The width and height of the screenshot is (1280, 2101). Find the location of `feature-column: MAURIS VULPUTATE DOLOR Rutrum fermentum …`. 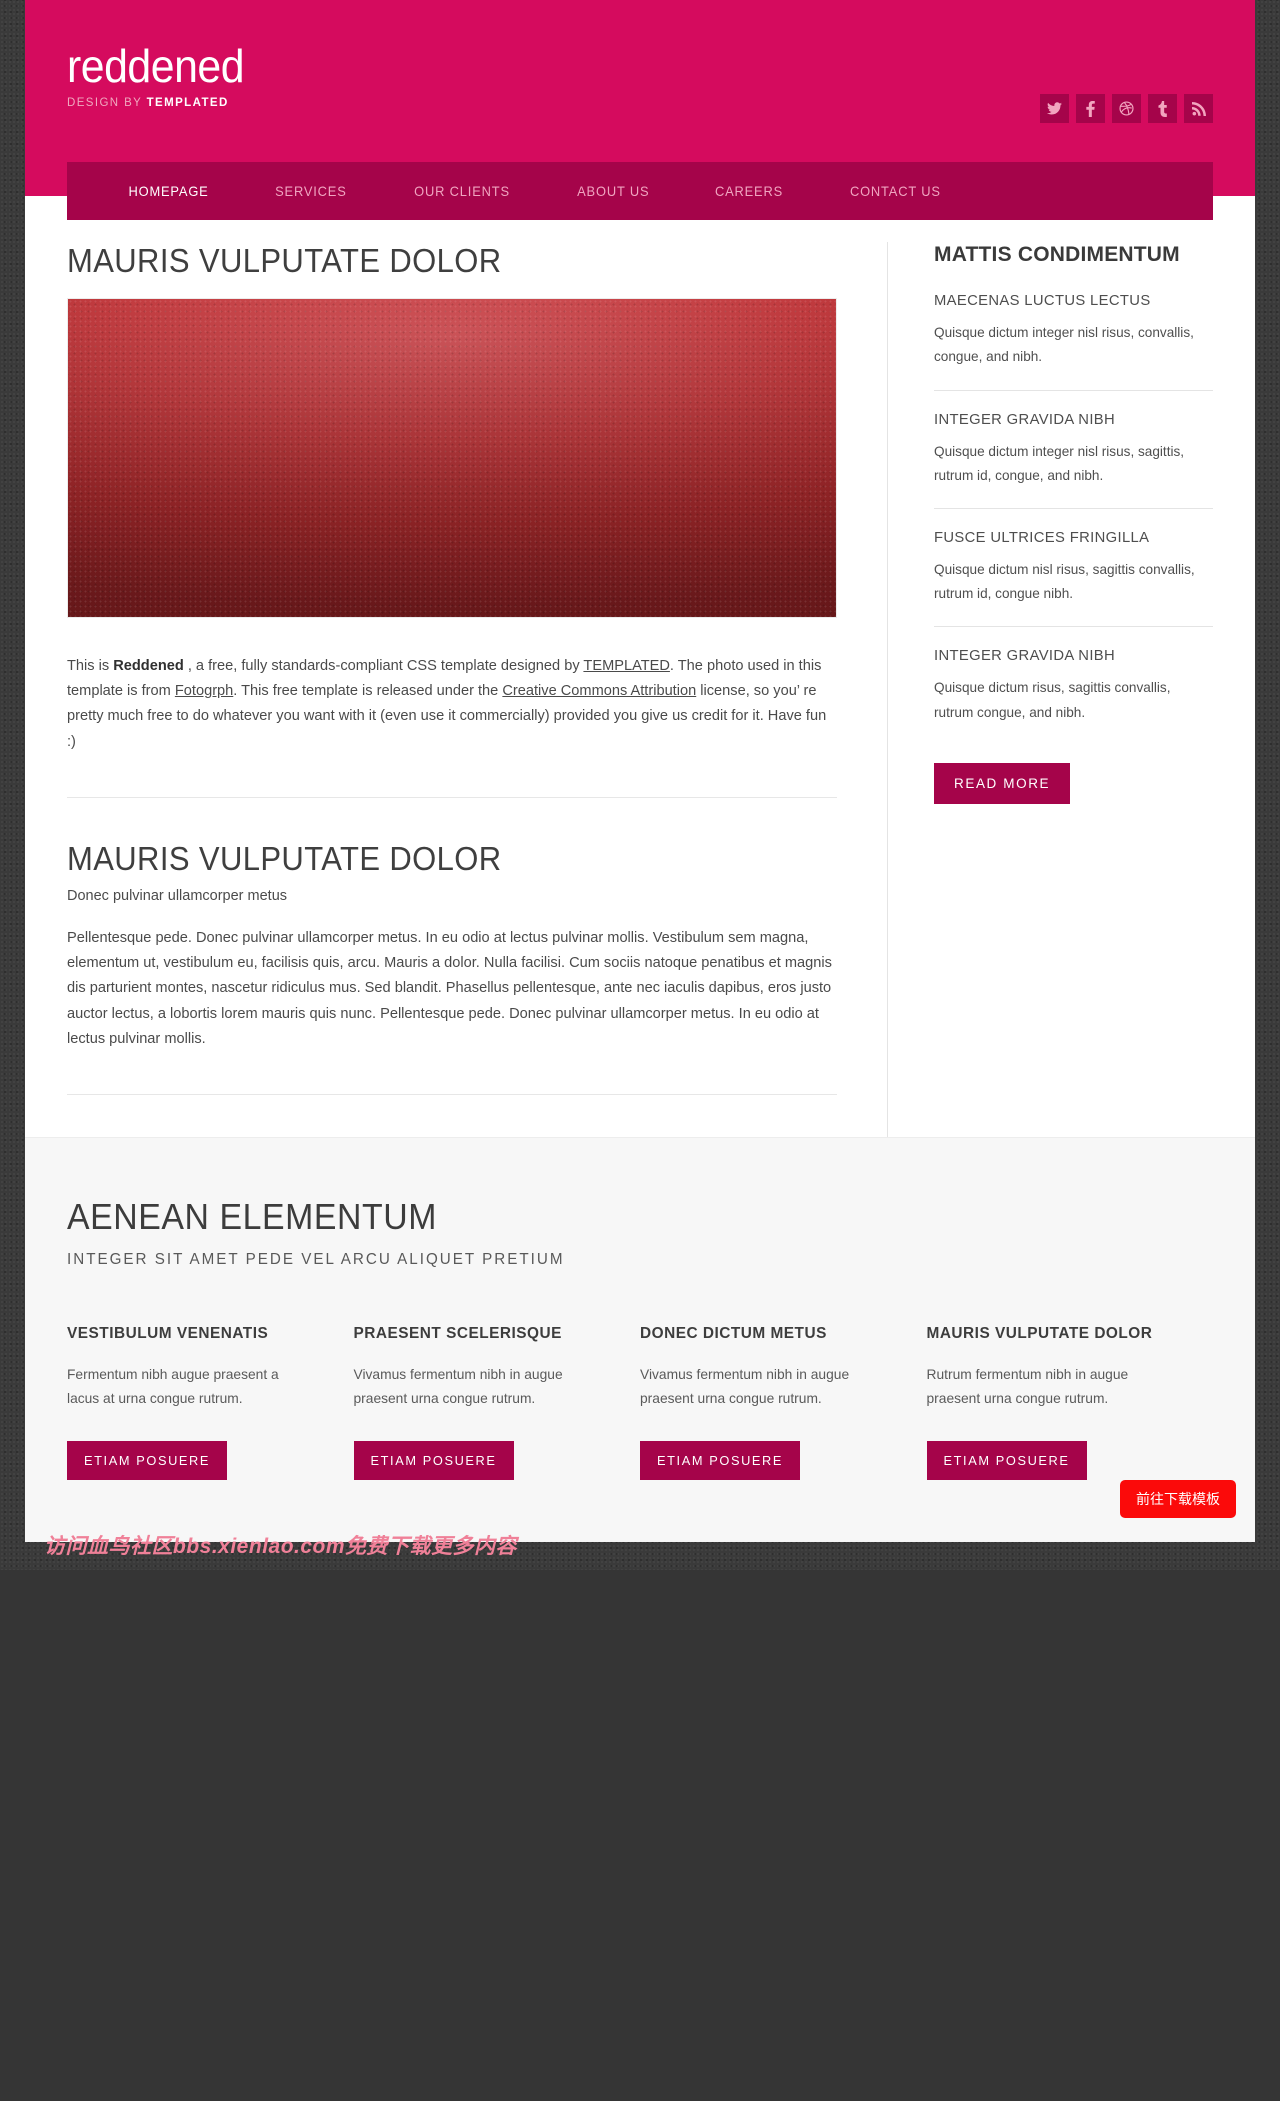

feature-column: MAURIS VULPUTATE DOLOR Rutrum fermentum … is located at coordinates (1070, 1402).